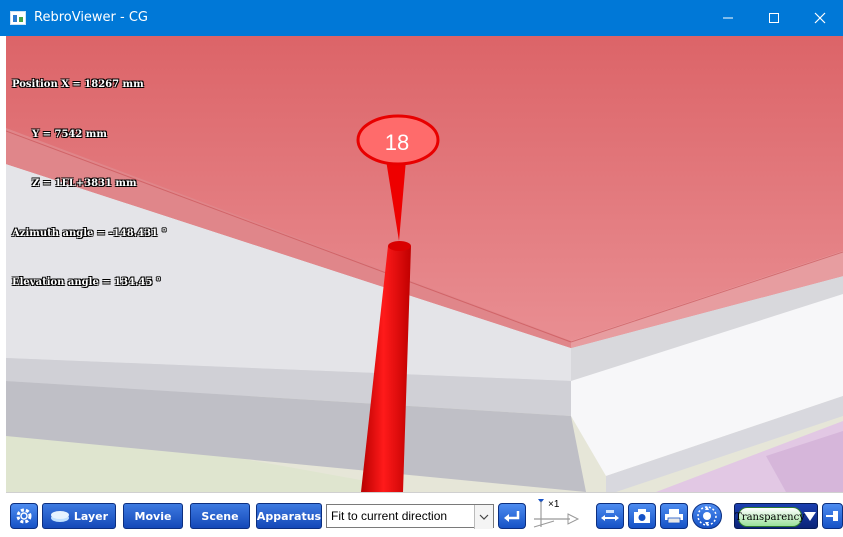 Image resolution: width=843 pixels, height=537 pixels. I want to click on fit-icon, so click(610, 515).